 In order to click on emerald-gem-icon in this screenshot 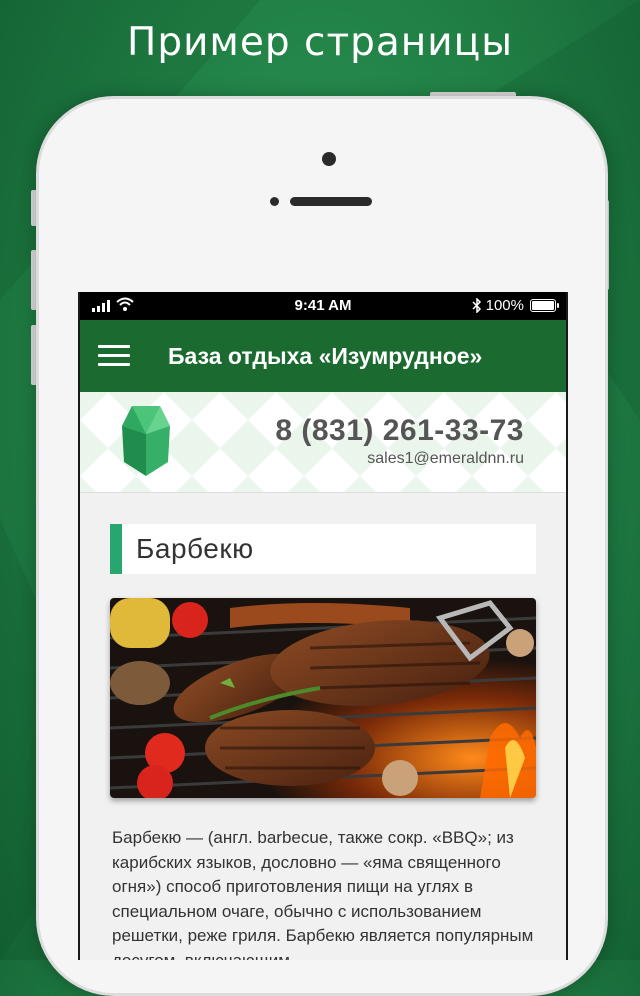, I will do `click(146, 442)`.